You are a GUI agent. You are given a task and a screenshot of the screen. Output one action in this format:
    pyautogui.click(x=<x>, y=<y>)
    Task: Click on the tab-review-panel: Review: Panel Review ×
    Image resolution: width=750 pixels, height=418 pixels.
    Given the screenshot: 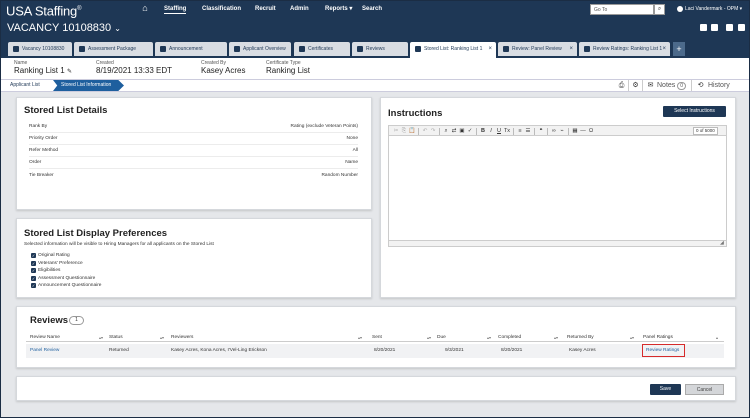 What is the action you would take?
    pyautogui.click(x=537, y=49)
    